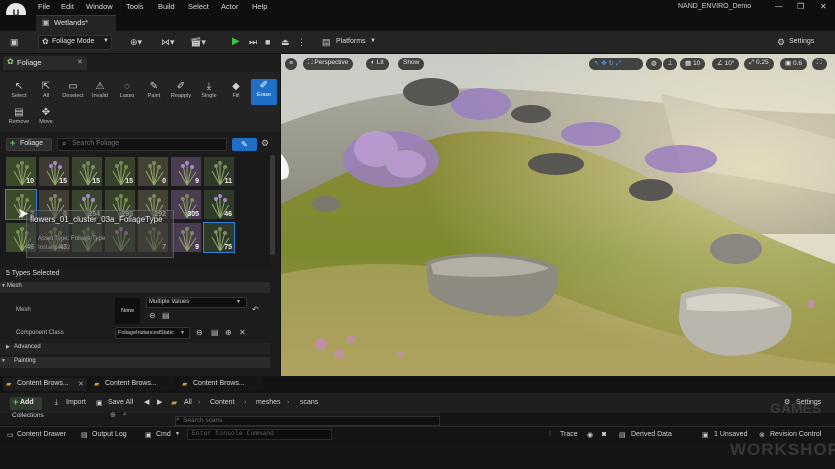 This screenshot has width=835, height=469. I want to click on maximize-viewport-icon: ⛶, so click(819, 64).